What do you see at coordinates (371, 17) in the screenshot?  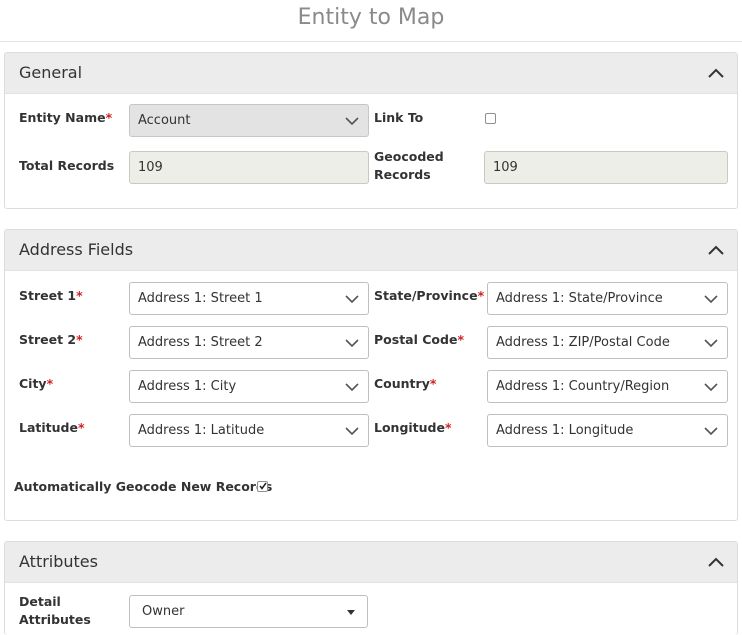 I see `page-title: Entity to Map` at bounding box center [371, 17].